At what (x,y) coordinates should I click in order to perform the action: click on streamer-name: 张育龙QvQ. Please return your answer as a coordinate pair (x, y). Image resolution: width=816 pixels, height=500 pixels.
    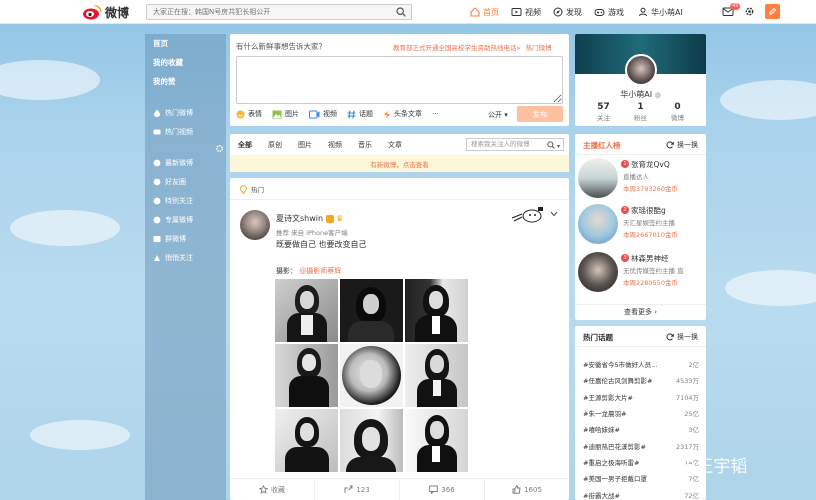
    Looking at the image, I should click on (650, 164).